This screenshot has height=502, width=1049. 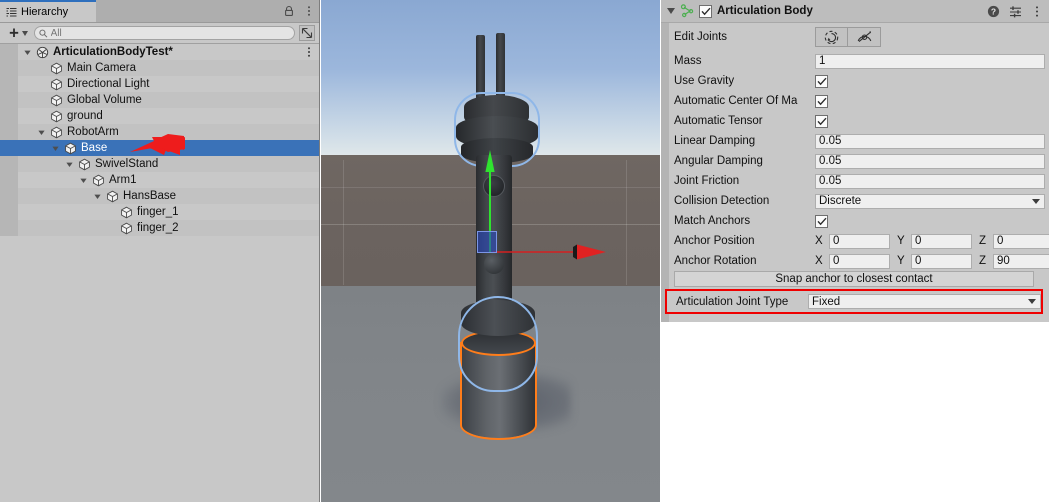 I want to click on mass-field: 1, so click(x=930, y=61).